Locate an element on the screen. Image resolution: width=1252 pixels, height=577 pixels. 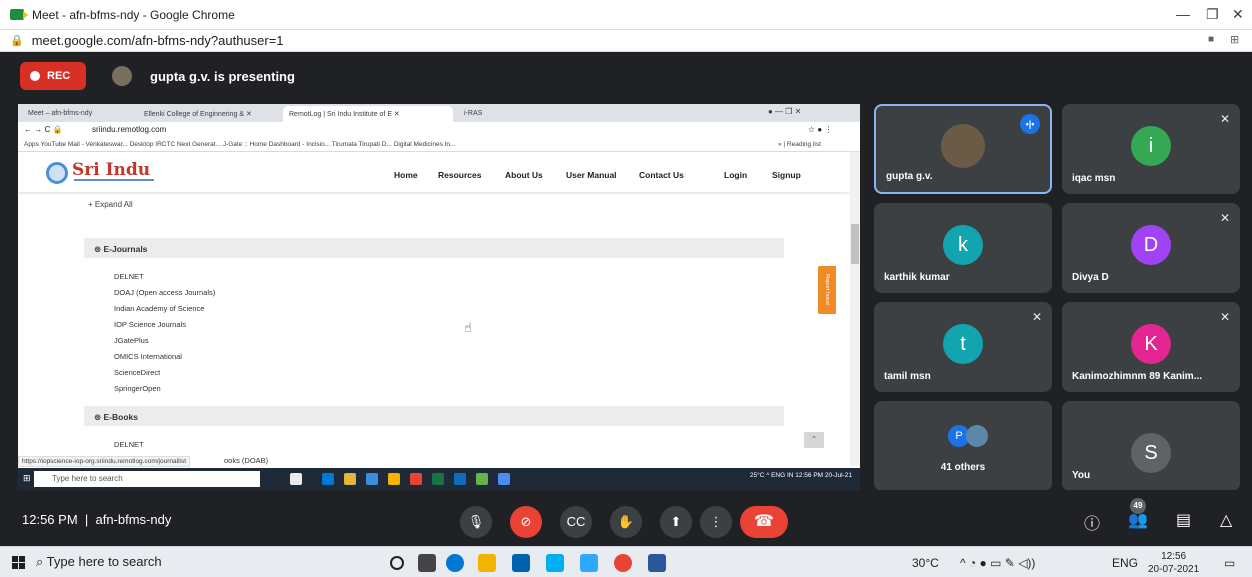
journal-item: IOP Science Journals is located at coordinates (150, 324).